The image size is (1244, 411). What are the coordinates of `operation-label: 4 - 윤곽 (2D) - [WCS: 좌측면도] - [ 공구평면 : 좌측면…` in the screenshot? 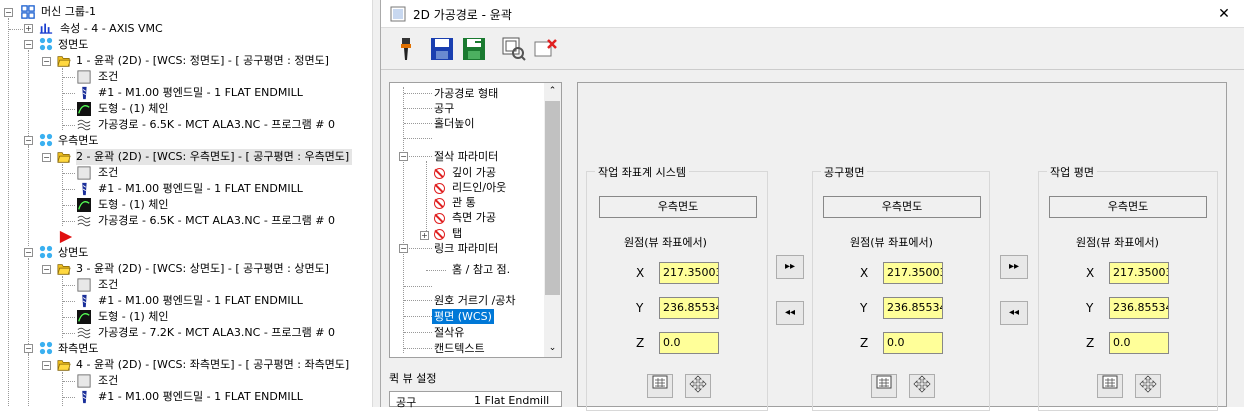 It's located at (212, 365).